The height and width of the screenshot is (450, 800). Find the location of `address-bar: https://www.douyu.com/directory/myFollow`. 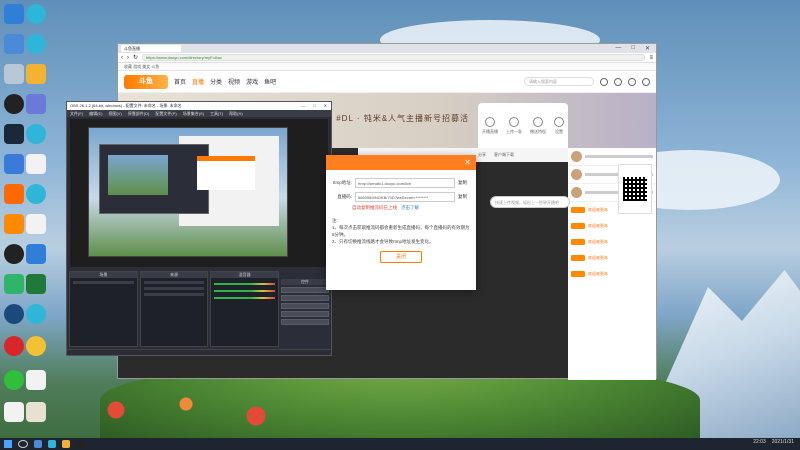

address-bar: https://www.douyu.com/directory/myFollow is located at coordinates (394, 57).